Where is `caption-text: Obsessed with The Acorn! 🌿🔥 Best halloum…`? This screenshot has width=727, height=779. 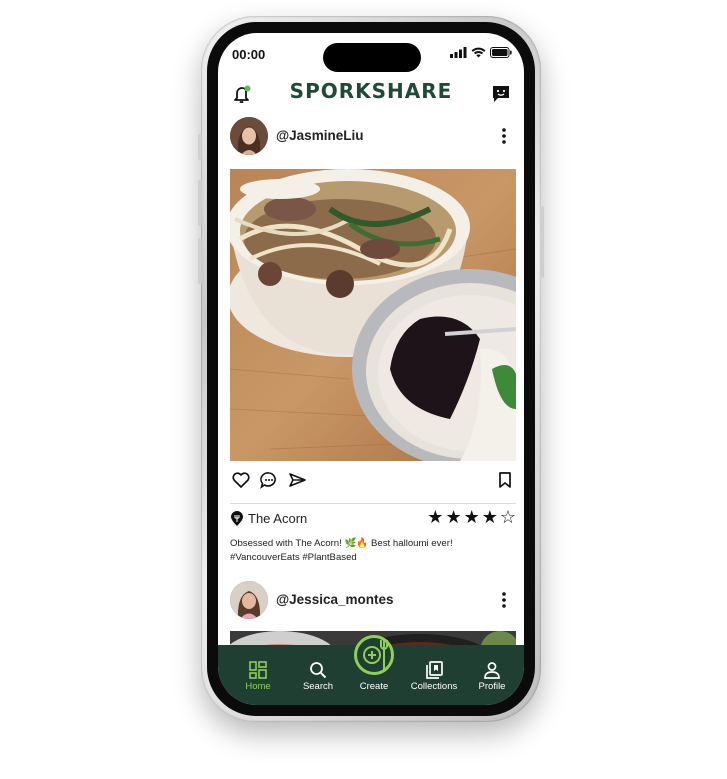 caption-text: Obsessed with The Acorn! 🌿🔥 Best halloum… is located at coordinates (341, 543).